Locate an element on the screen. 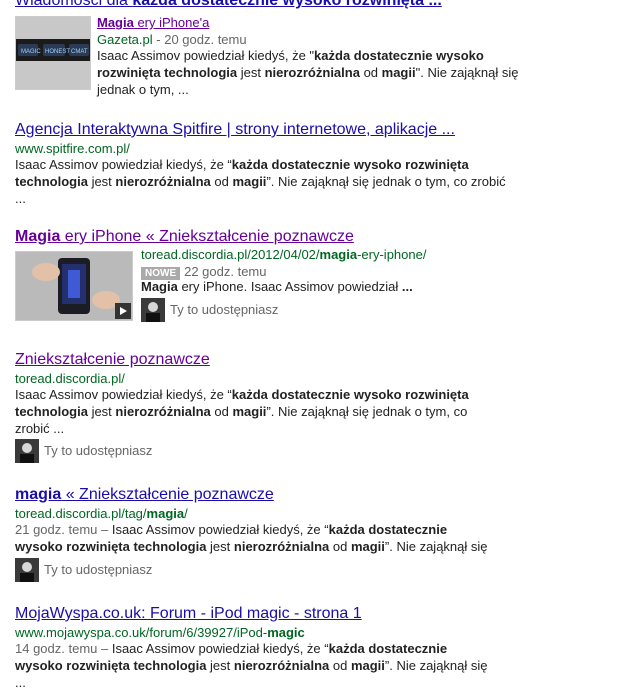  news-header-prefix: Wiadomości dla is located at coordinates (74, 4).